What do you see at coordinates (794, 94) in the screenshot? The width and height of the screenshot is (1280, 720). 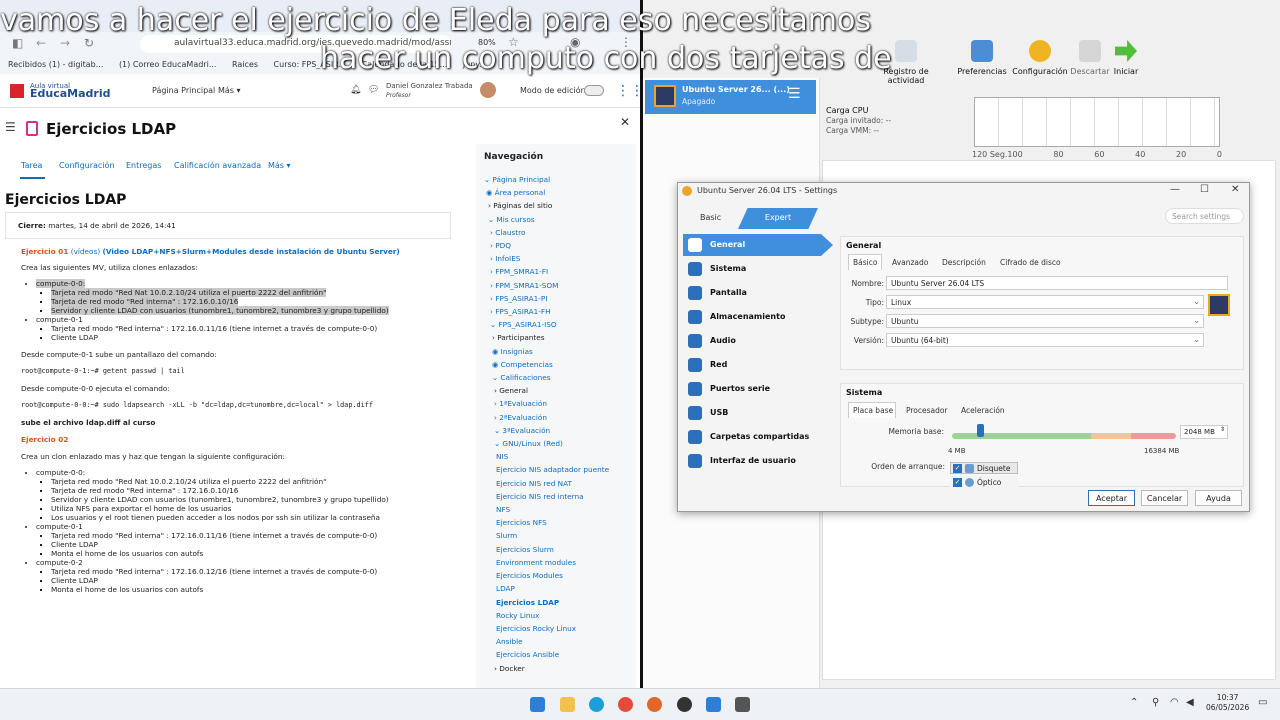 I see `vm-menu-icon: ☰` at bounding box center [794, 94].